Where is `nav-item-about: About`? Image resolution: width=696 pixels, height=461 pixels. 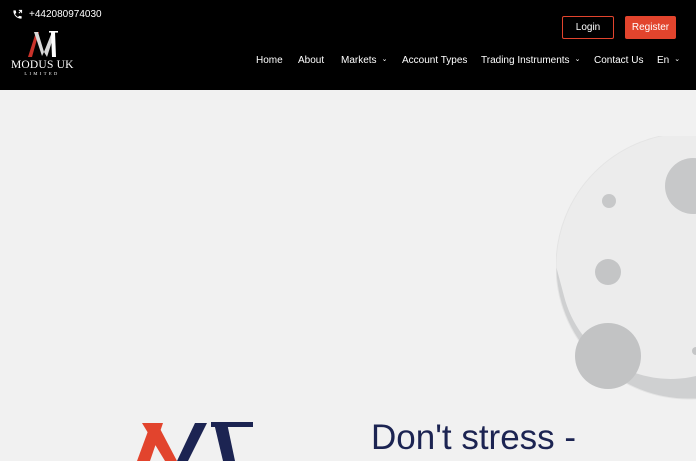 nav-item-about: About is located at coordinates (311, 60).